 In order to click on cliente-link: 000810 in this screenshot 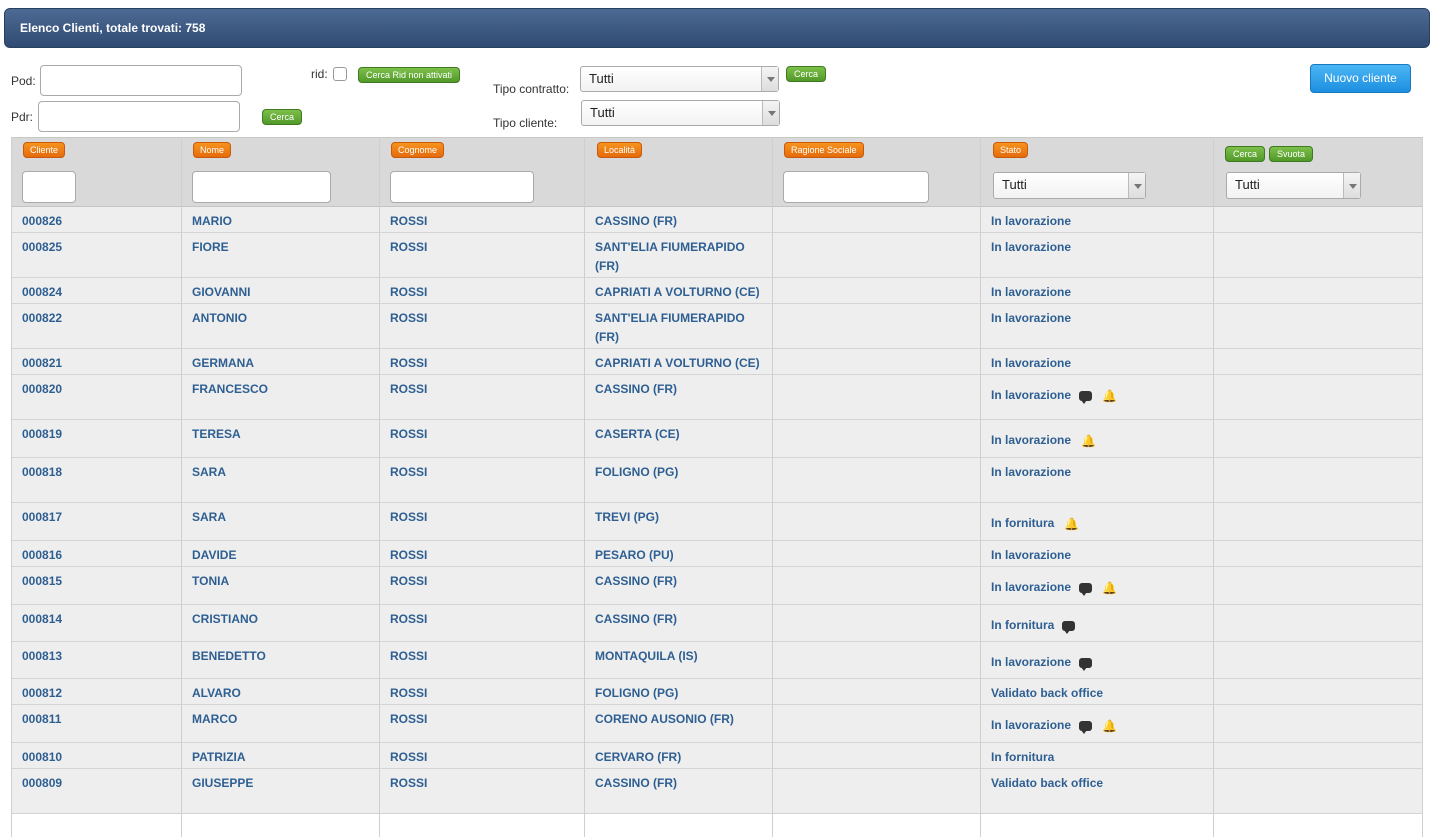, I will do `click(42, 757)`.